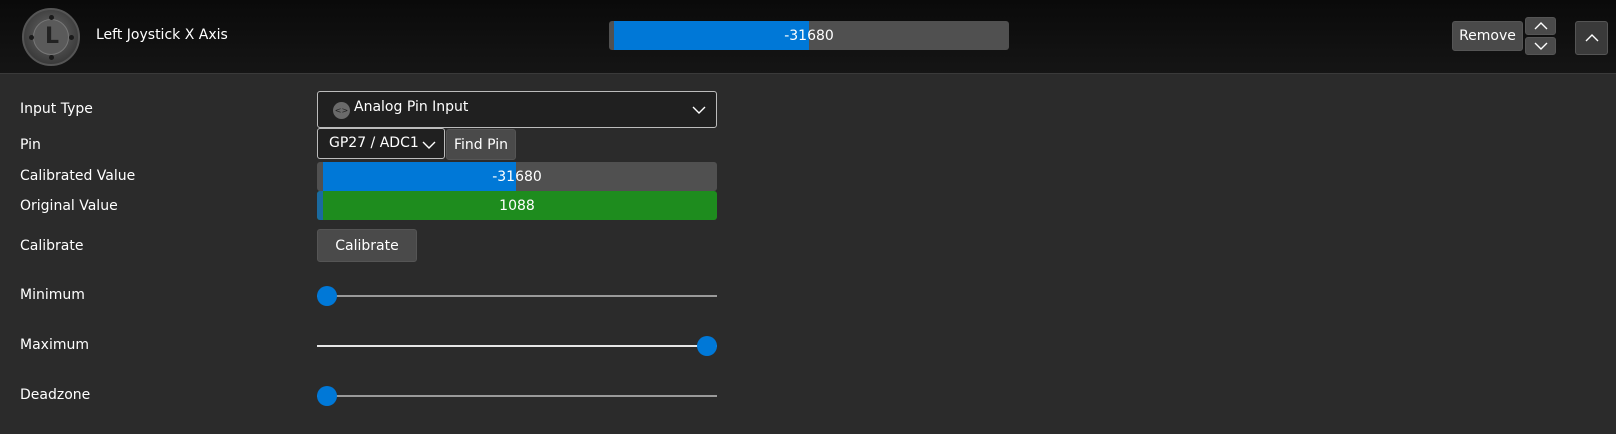  What do you see at coordinates (411, 107) in the screenshot?
I see `input-type-value: Analog Pin Input` at bounding box center [411, 107].